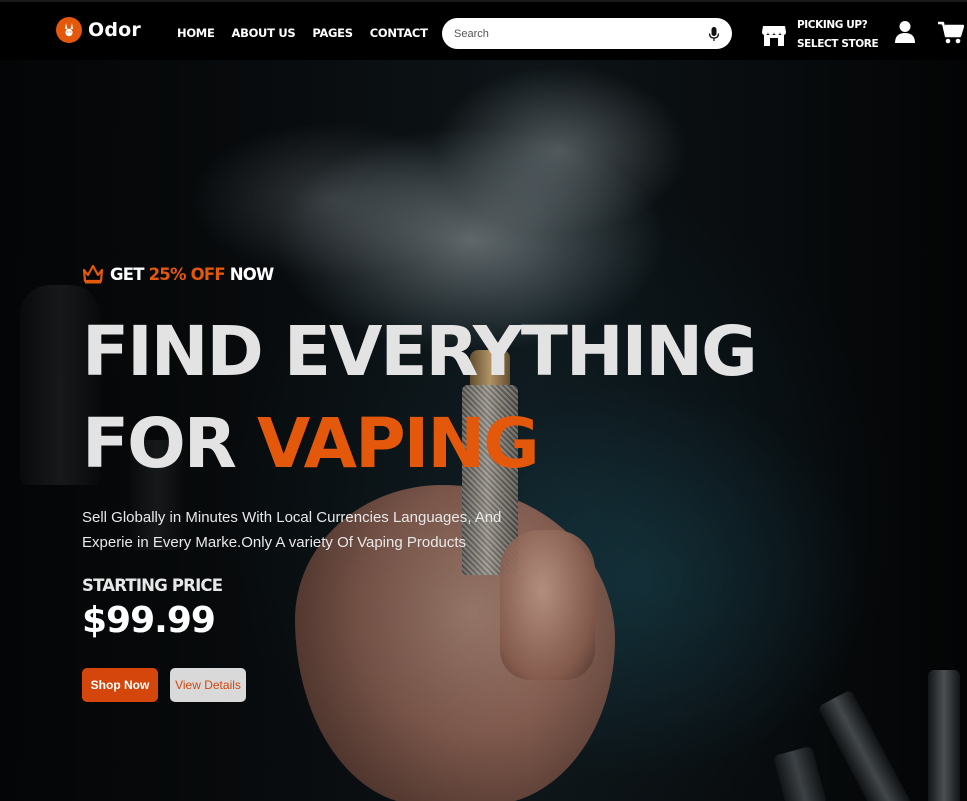 This screenshot has width=967, height=801. I want to click on search-bar, so click(587, 33).